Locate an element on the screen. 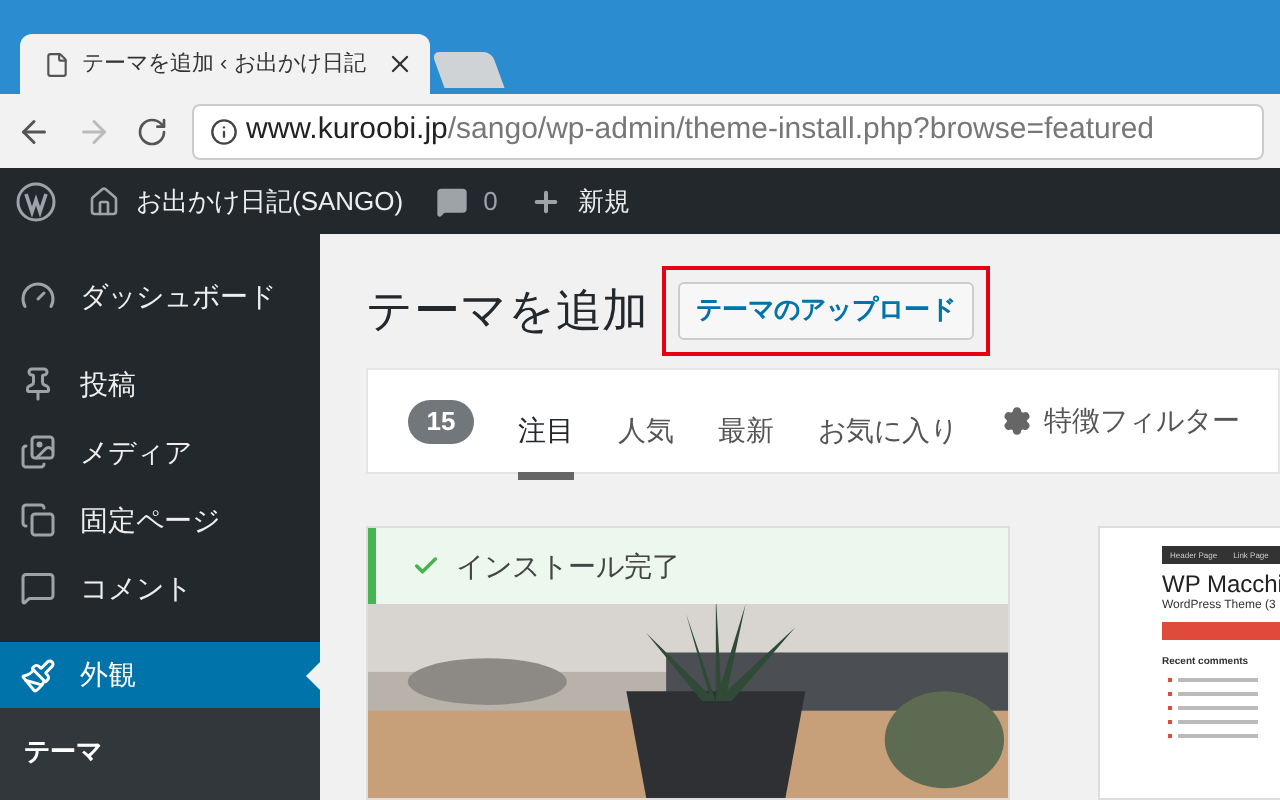 The width and height of the screenshot is (1280, 800). sidebar-item: 固定ページ is located at coordinates (160, 520).